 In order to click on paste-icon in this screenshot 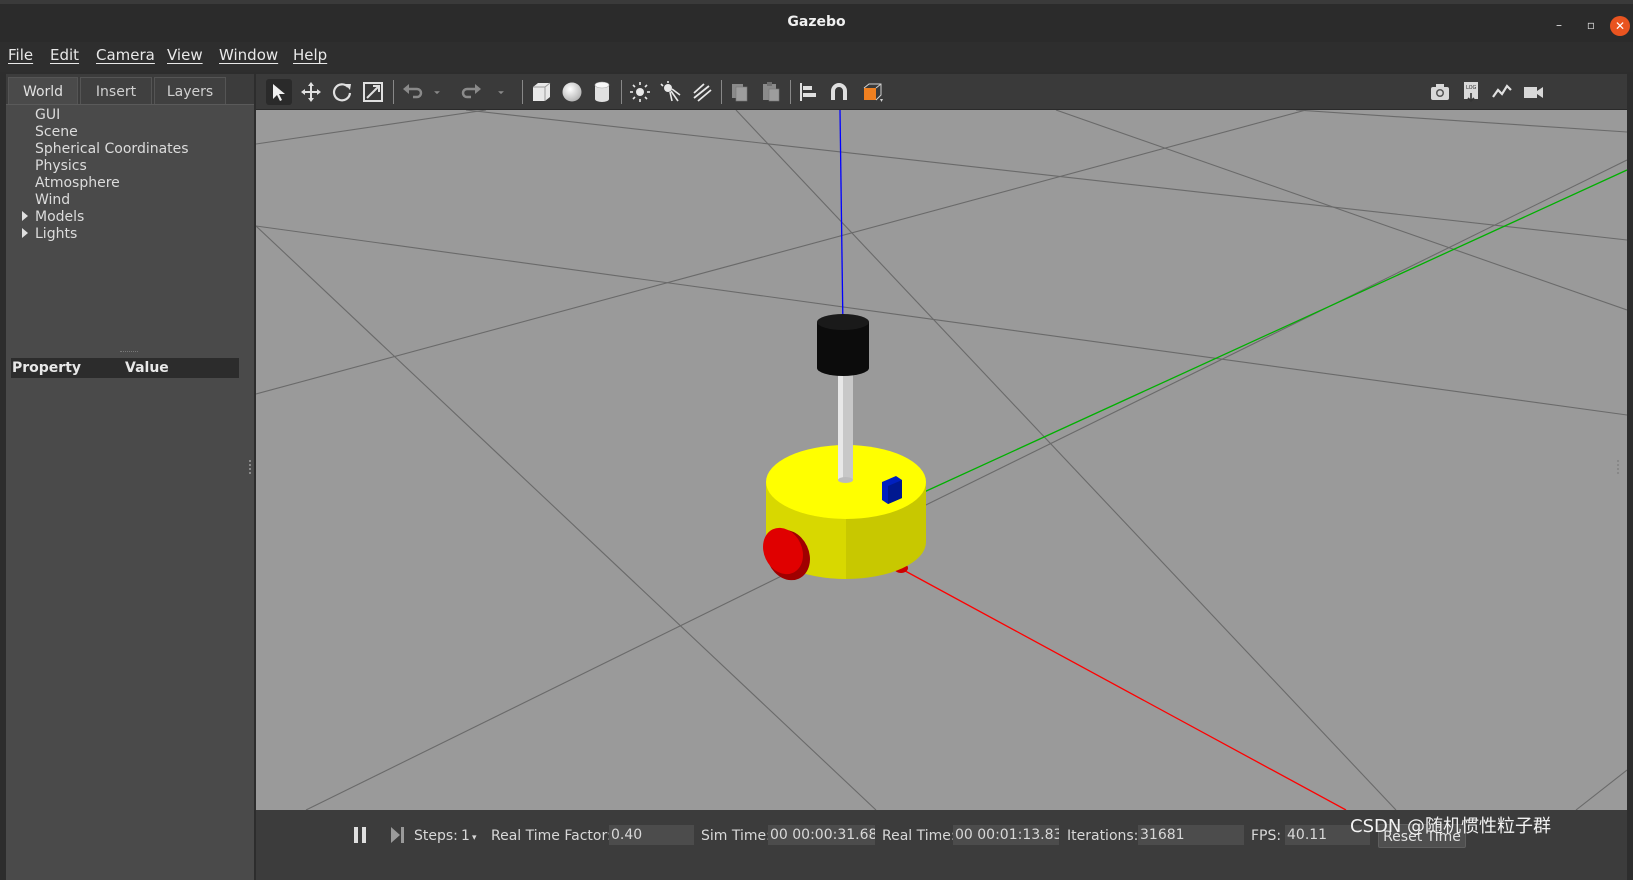, I will do `click(771, 92)`.